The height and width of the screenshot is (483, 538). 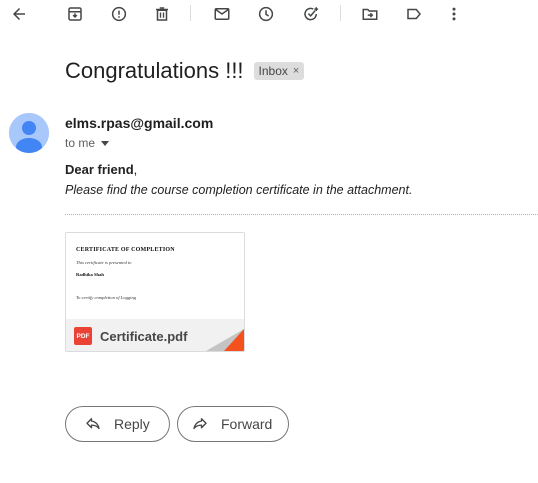 What do you see at coordinates (90, 274) in the screenshot?
I see `certificate-recipient: Radhika Shah` at bounding box center [90, 274].